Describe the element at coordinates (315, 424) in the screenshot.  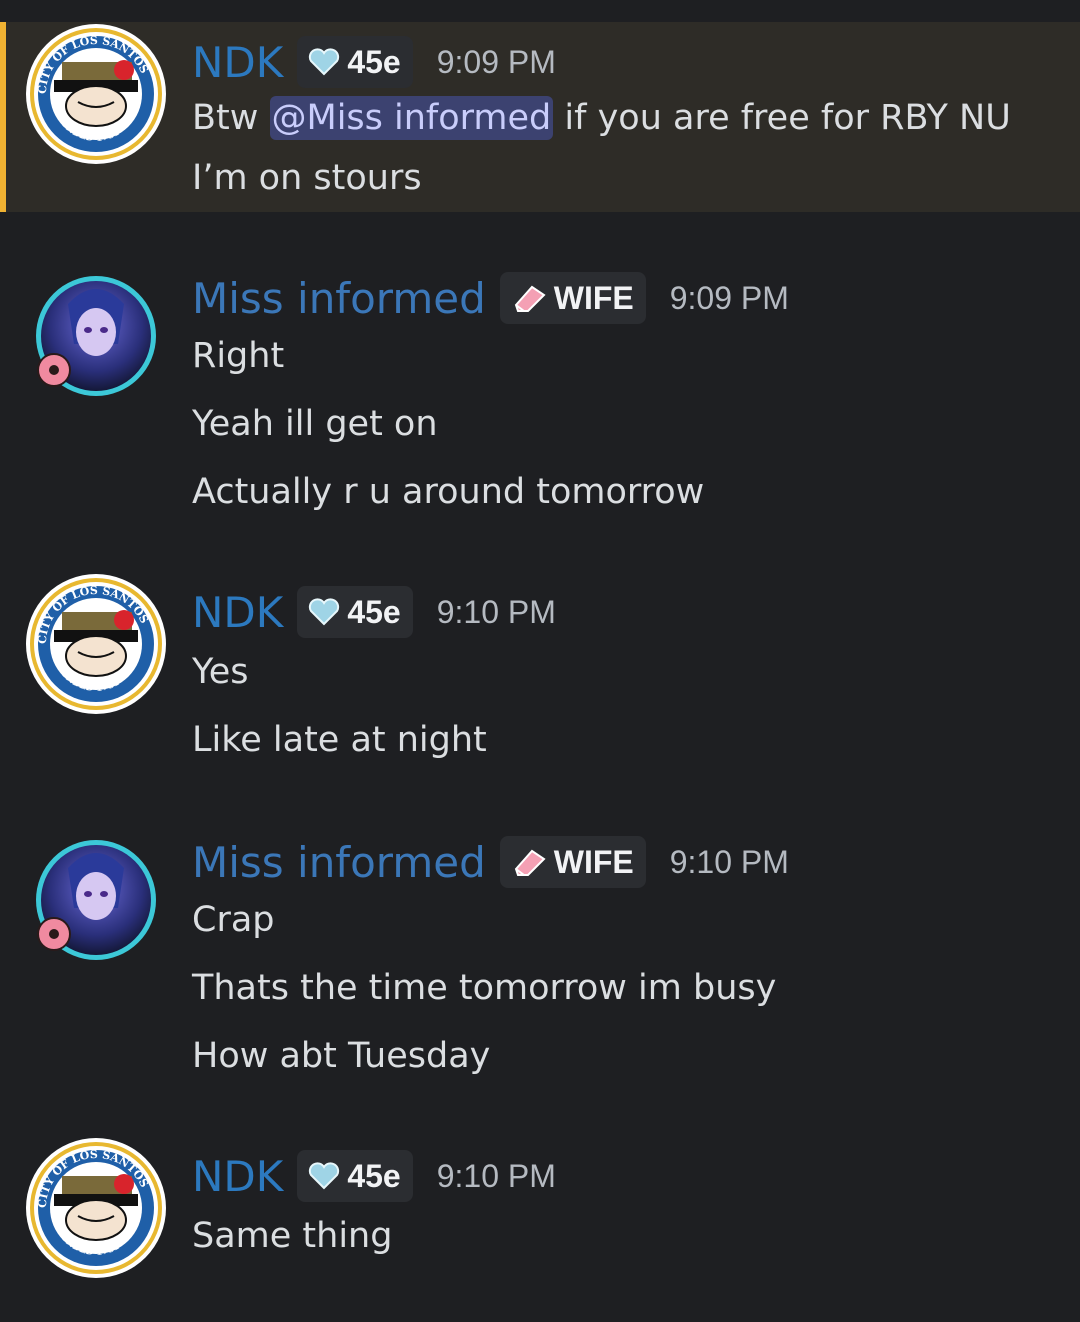
I see `message-text: Yeah ill get on` at that location.